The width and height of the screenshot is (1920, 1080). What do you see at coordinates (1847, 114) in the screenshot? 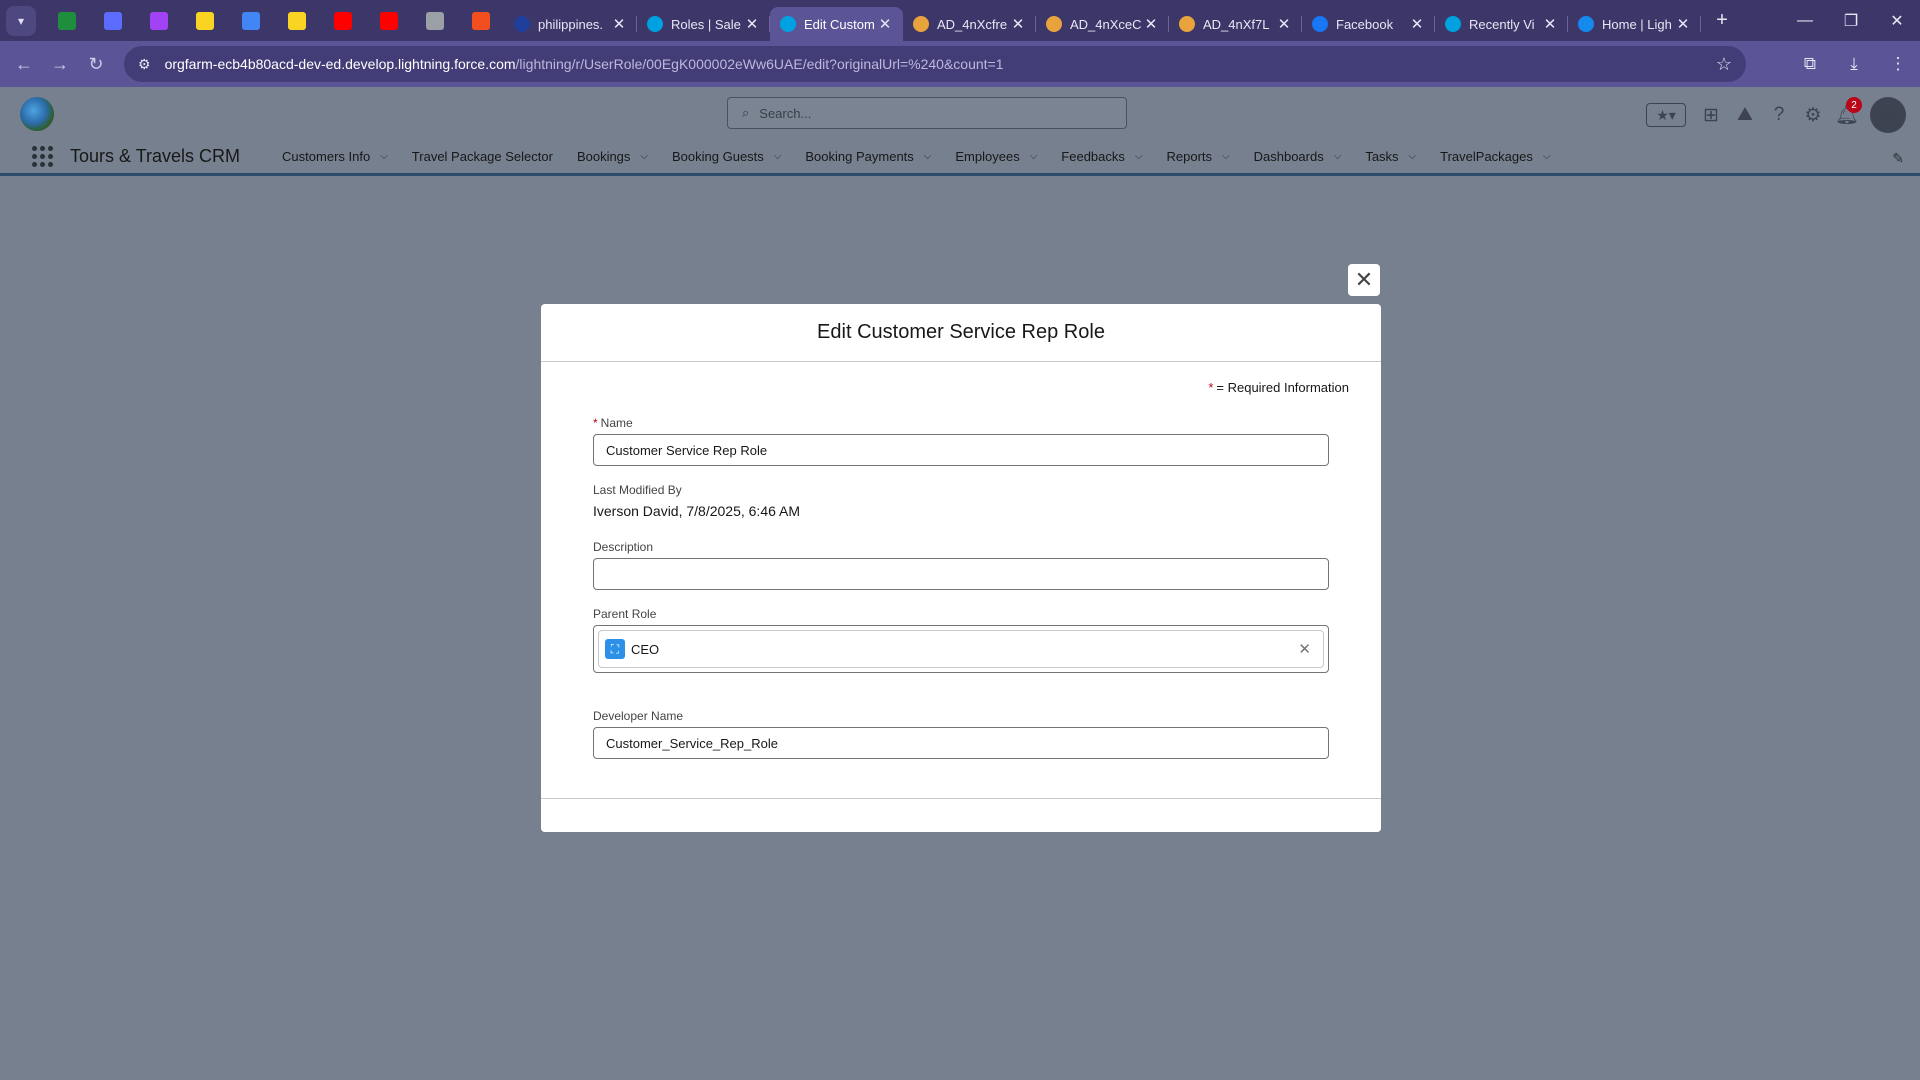
I see `notifications-bell-icon: 🔔︎ 2` at bounding box center [1847, 114].